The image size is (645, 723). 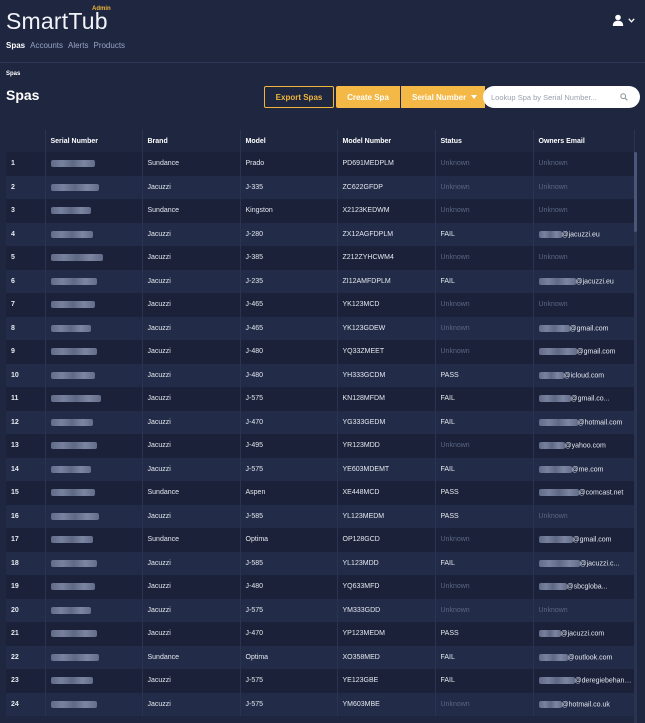 I want to click on column-header-serial-number: Serial Number, so click(x=94, y=141).